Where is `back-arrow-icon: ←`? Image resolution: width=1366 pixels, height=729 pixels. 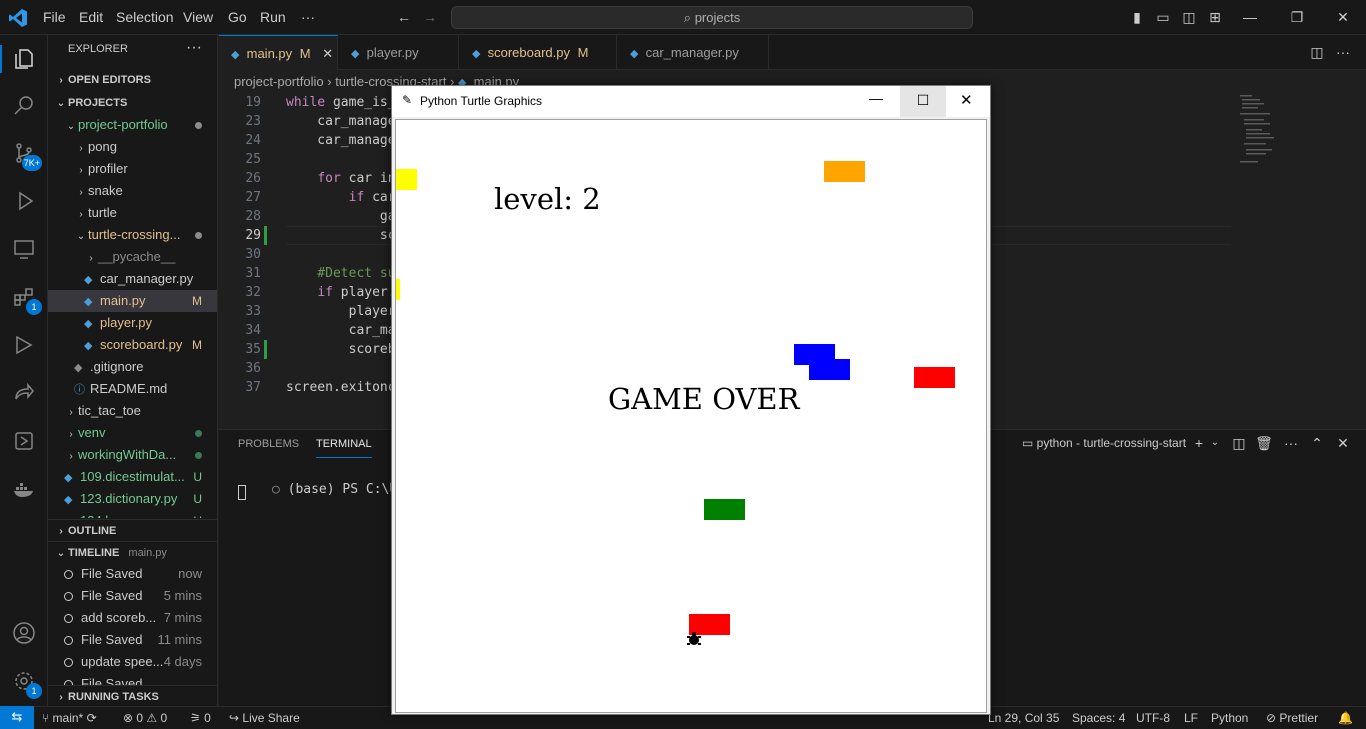 back-arrow-icon: ← is located at coordinates (404, 17).